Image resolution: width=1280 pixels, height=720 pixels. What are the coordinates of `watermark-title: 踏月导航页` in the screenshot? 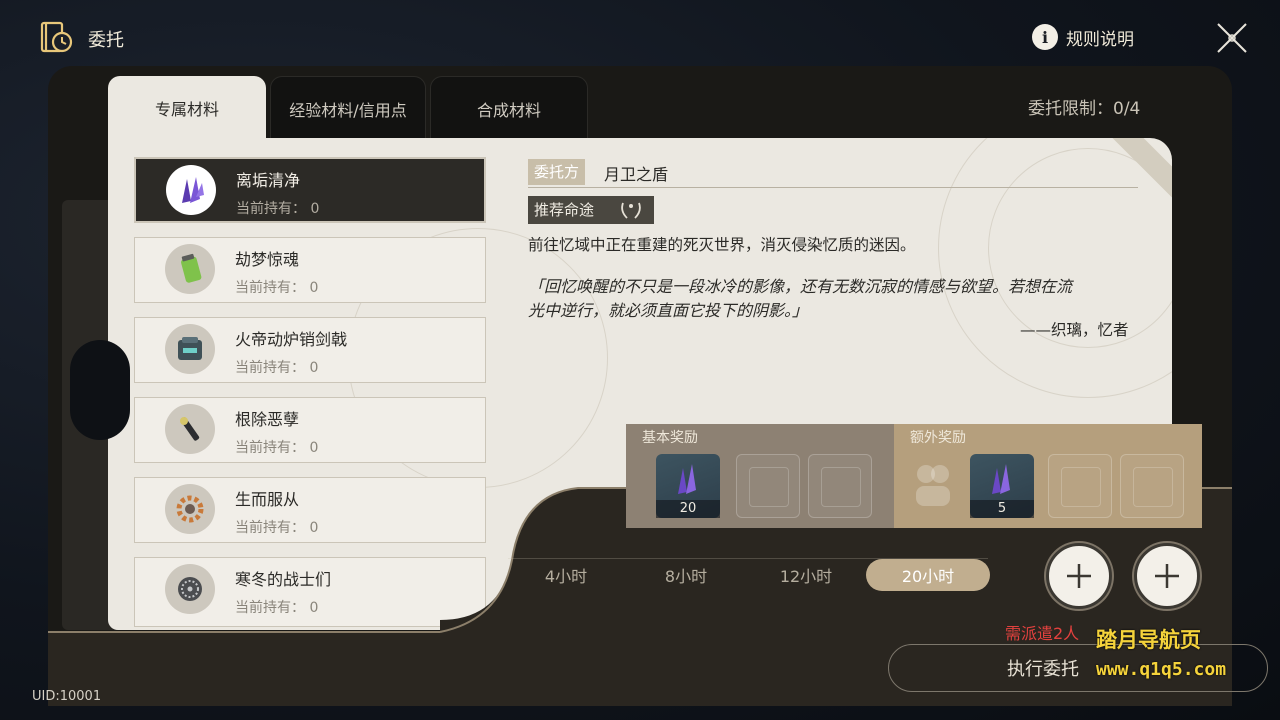 It's located at (1148, 640).